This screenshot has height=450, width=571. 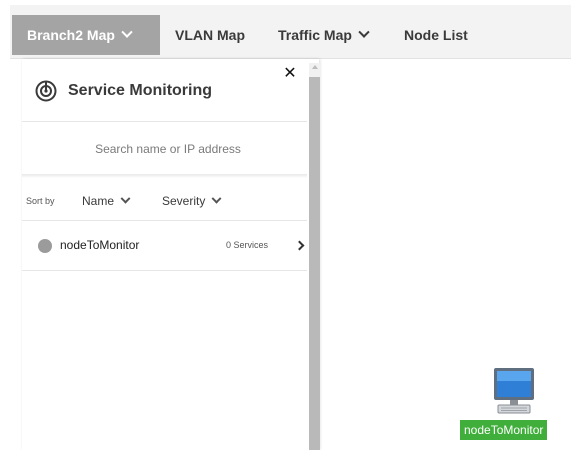 What do you see at coordinates (314, 263) in the screenshot?
I see `scrollbar-thumb` at bounding box center [314, 263].